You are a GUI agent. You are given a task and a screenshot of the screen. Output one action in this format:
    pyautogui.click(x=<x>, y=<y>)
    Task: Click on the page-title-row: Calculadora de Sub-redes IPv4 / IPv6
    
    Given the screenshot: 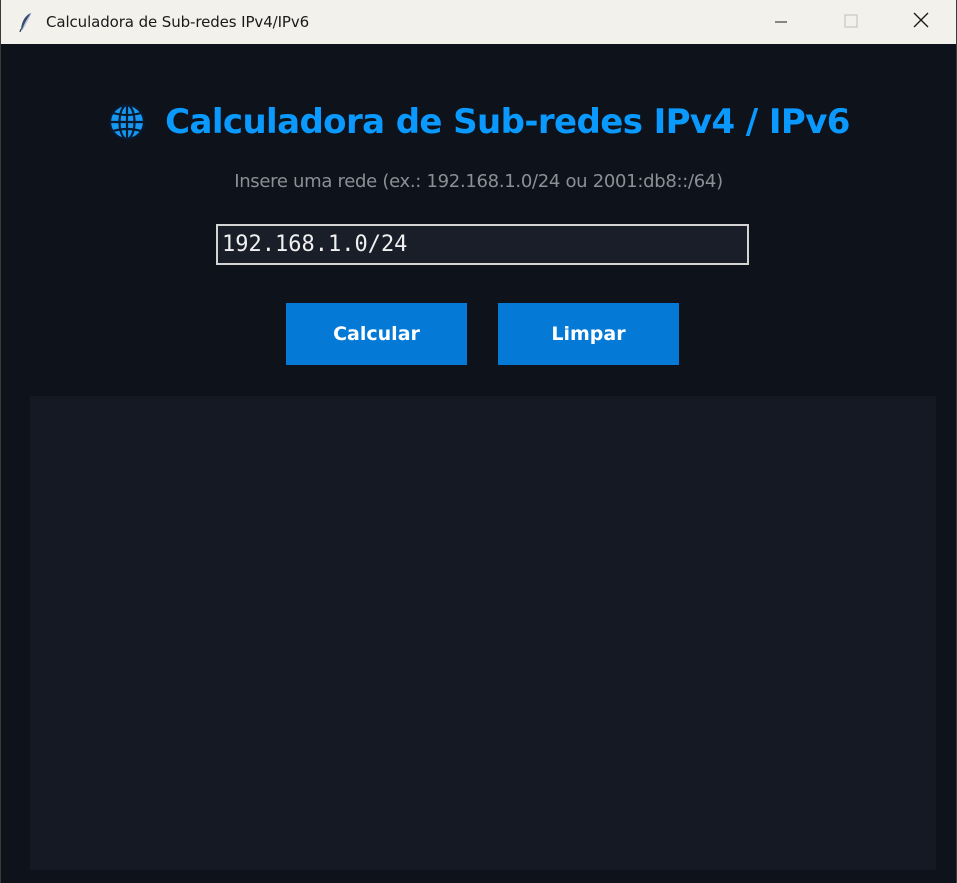 What is the action you would take?
    pyautogui.click(x=478, y=122)
    